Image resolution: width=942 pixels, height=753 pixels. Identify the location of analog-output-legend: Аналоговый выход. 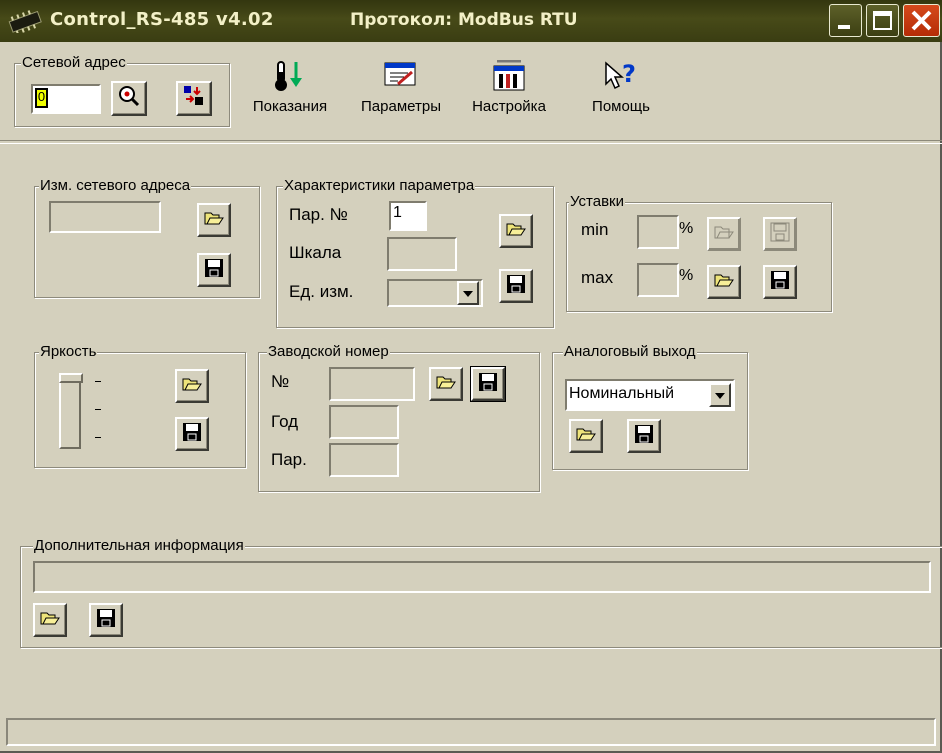
(630, 351).